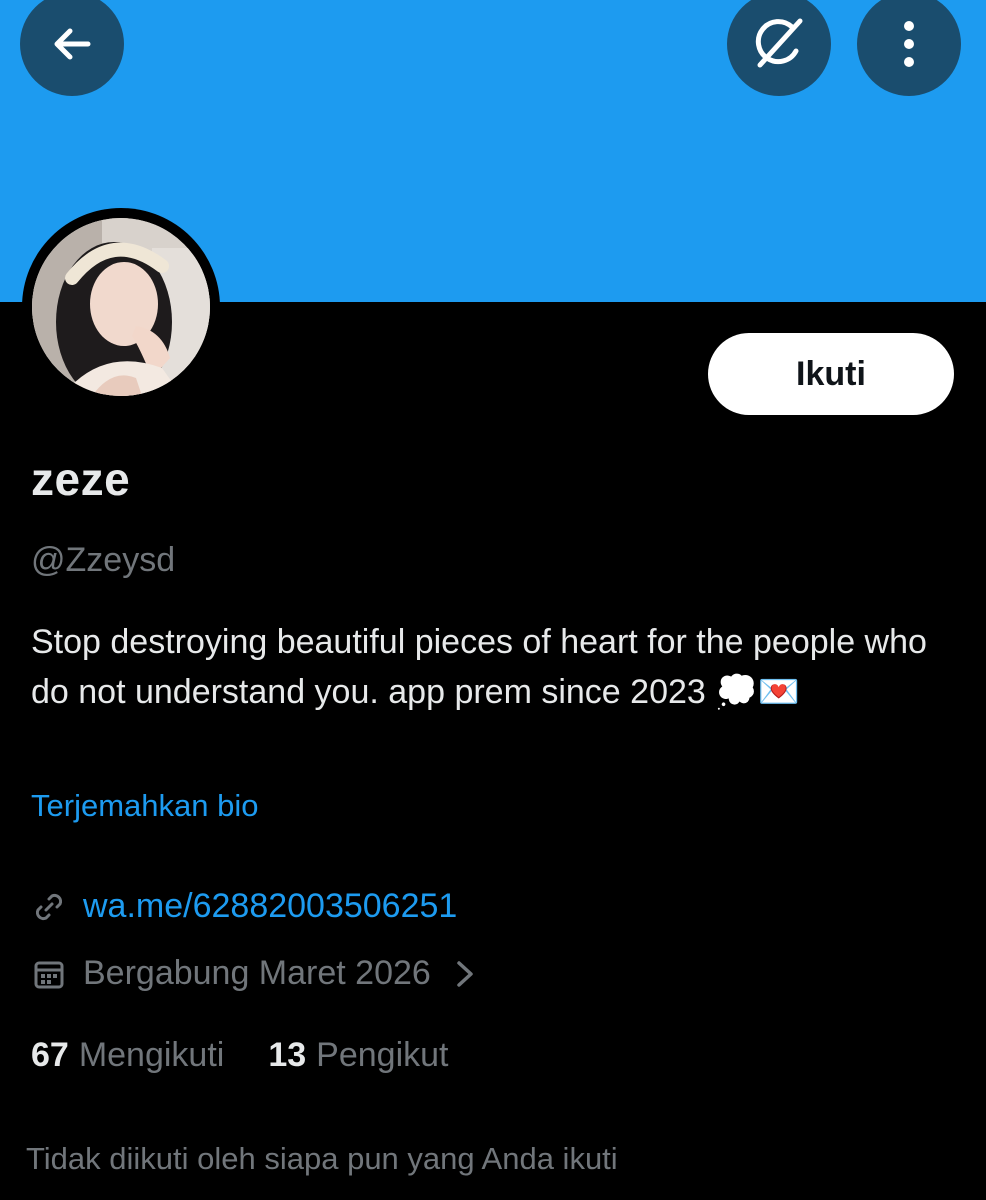 Image resolution: width=986 pixels, height=1200 pixels. Describe the element at coordinates (103, 560) in the screenshot. I see `username-handle: @Zzeysd` at that location.